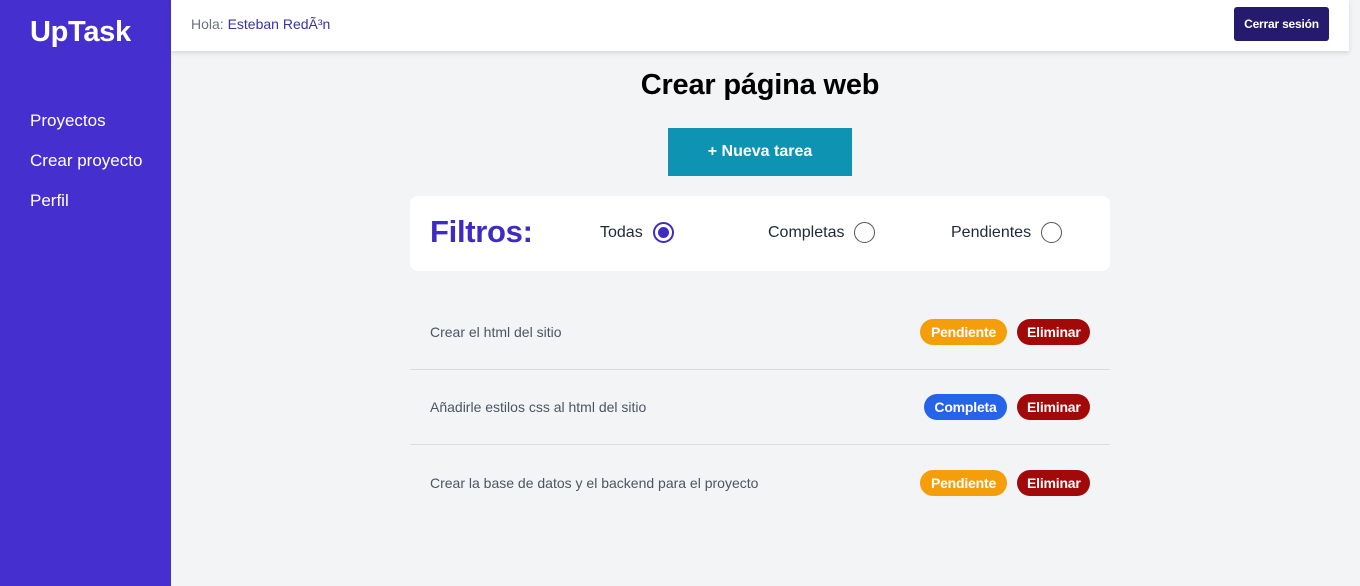 Image resolution: width=1360 pixels, height=586 pixels. What do you see at coordinates (621, 232) in the screenshot?
I see `filter-todas-label: Todas` at bounding box center [621, 232].